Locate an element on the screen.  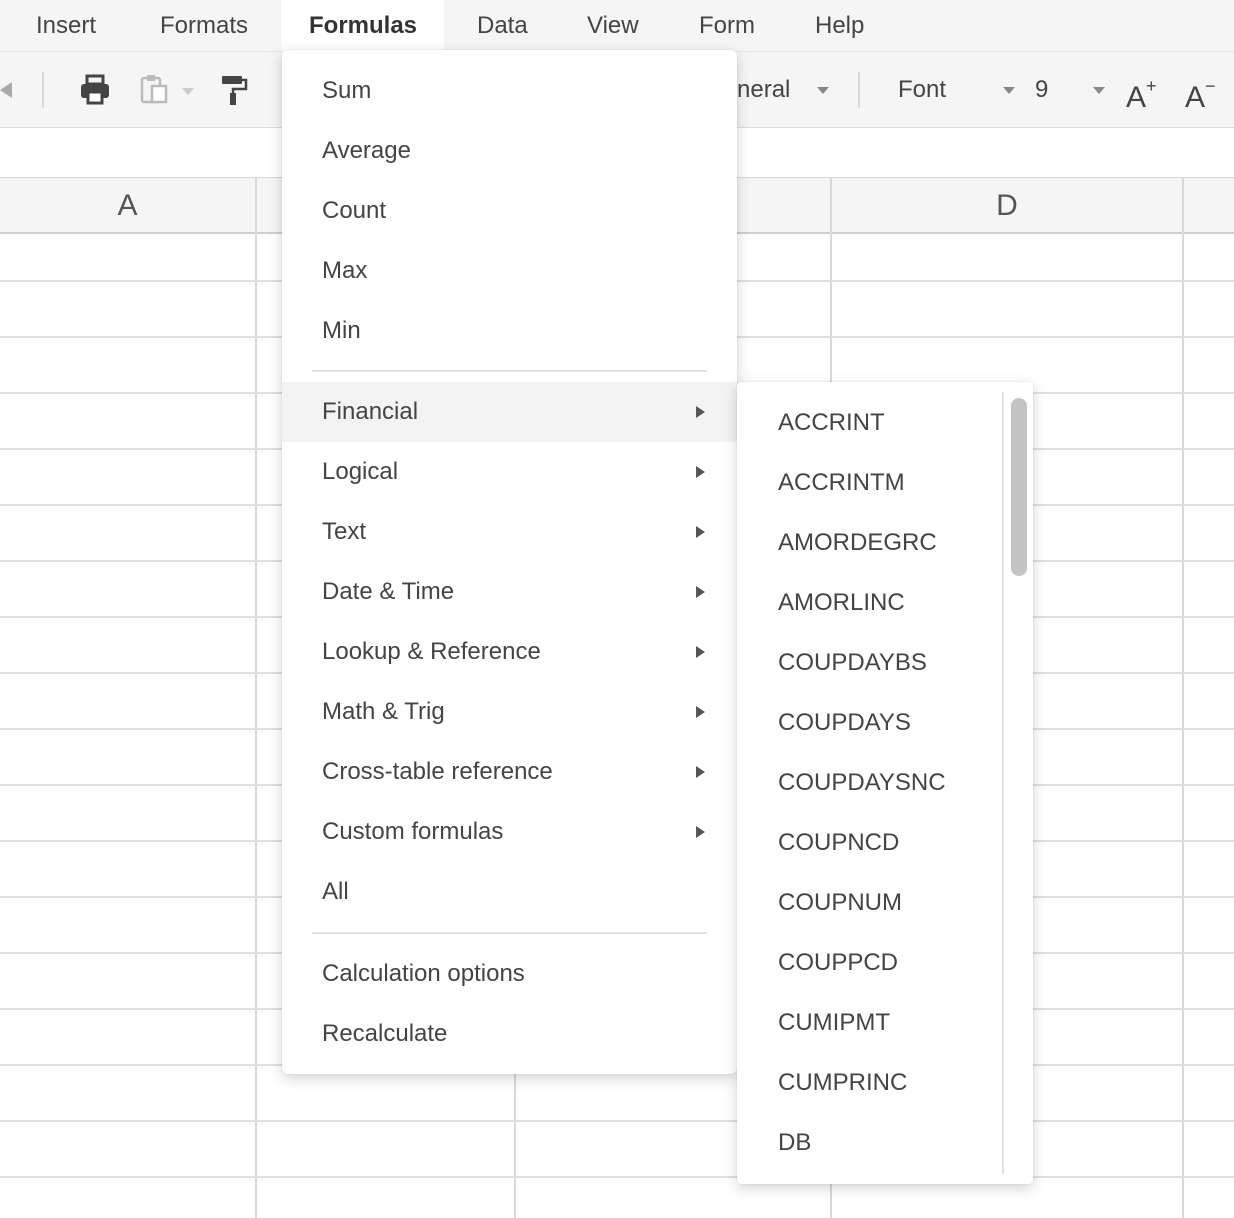
menu-item-count: Count is located at coordinates (509, 211).